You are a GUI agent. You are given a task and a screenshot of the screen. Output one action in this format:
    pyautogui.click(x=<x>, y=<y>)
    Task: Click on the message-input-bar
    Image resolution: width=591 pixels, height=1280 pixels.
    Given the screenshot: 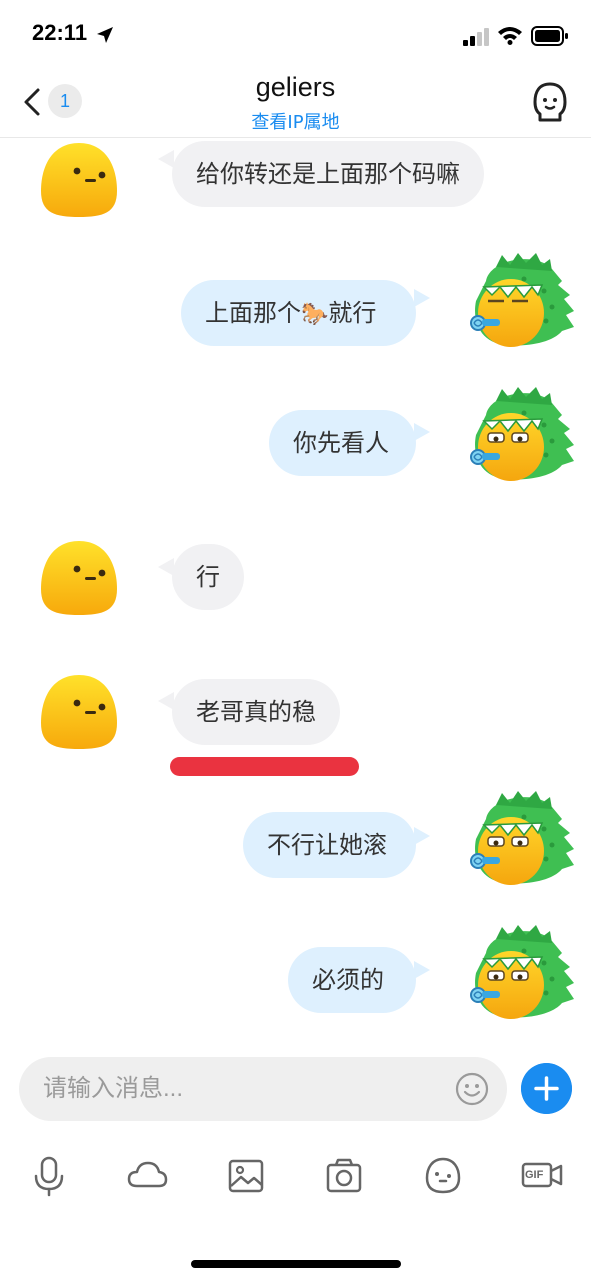 What is the action you would take?
    pyautogui.click(x=263, y=1089)
    